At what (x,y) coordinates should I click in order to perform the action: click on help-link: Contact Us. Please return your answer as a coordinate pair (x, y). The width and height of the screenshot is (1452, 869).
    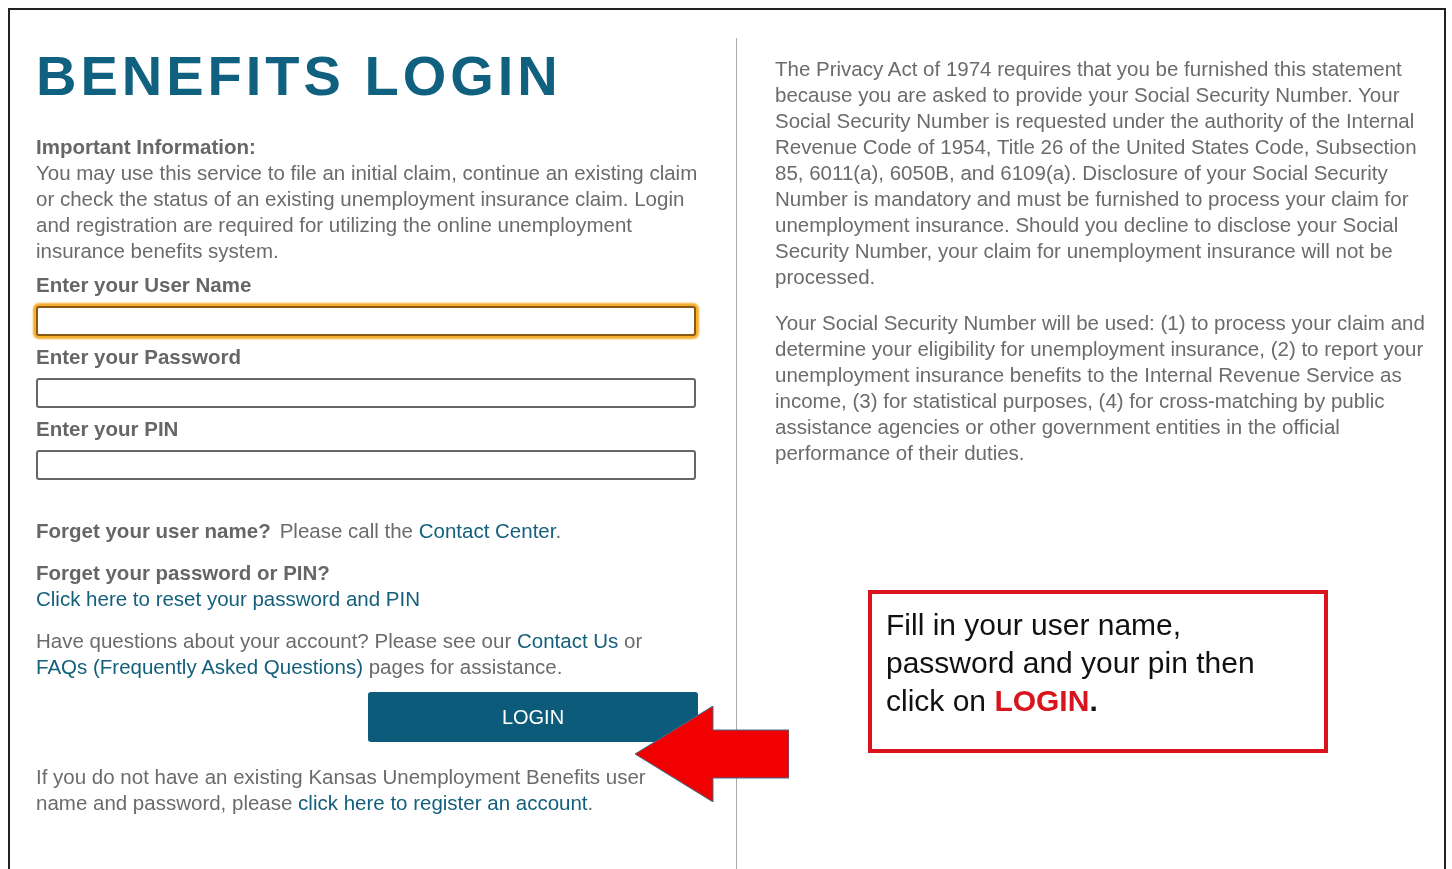
    Looking at the image, I should click on (567, 640).